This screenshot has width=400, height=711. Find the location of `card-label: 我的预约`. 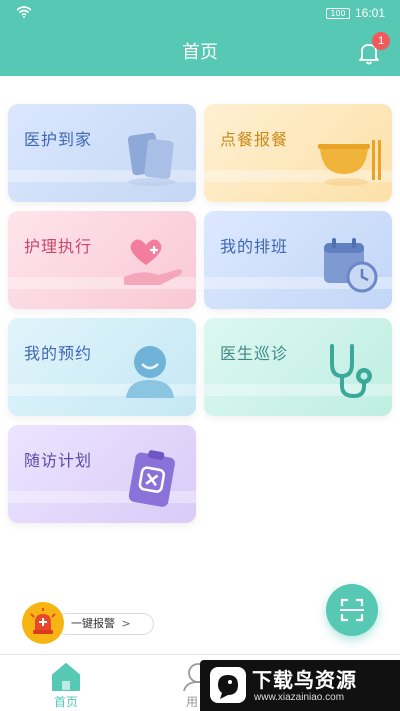

card-label: 我的预约 is located at coordinates (58, 353).